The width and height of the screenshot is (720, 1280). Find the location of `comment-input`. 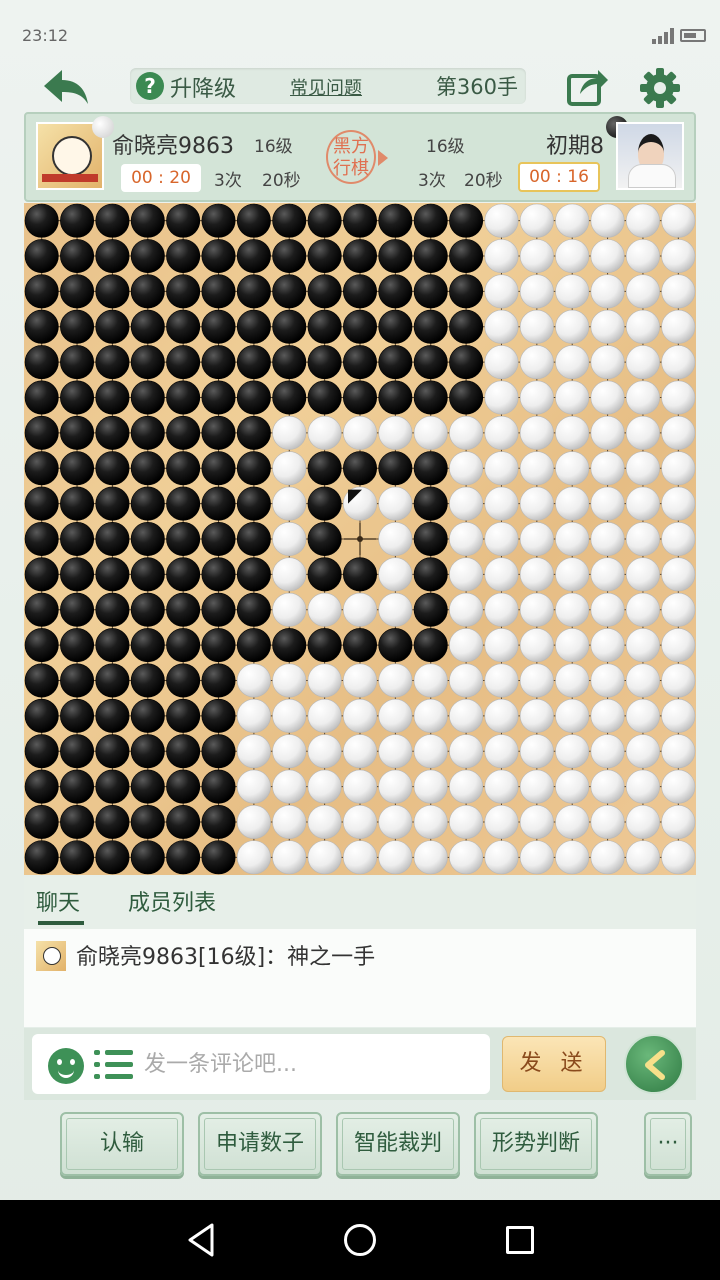

comment-input is located at coordinates (309, 1064).